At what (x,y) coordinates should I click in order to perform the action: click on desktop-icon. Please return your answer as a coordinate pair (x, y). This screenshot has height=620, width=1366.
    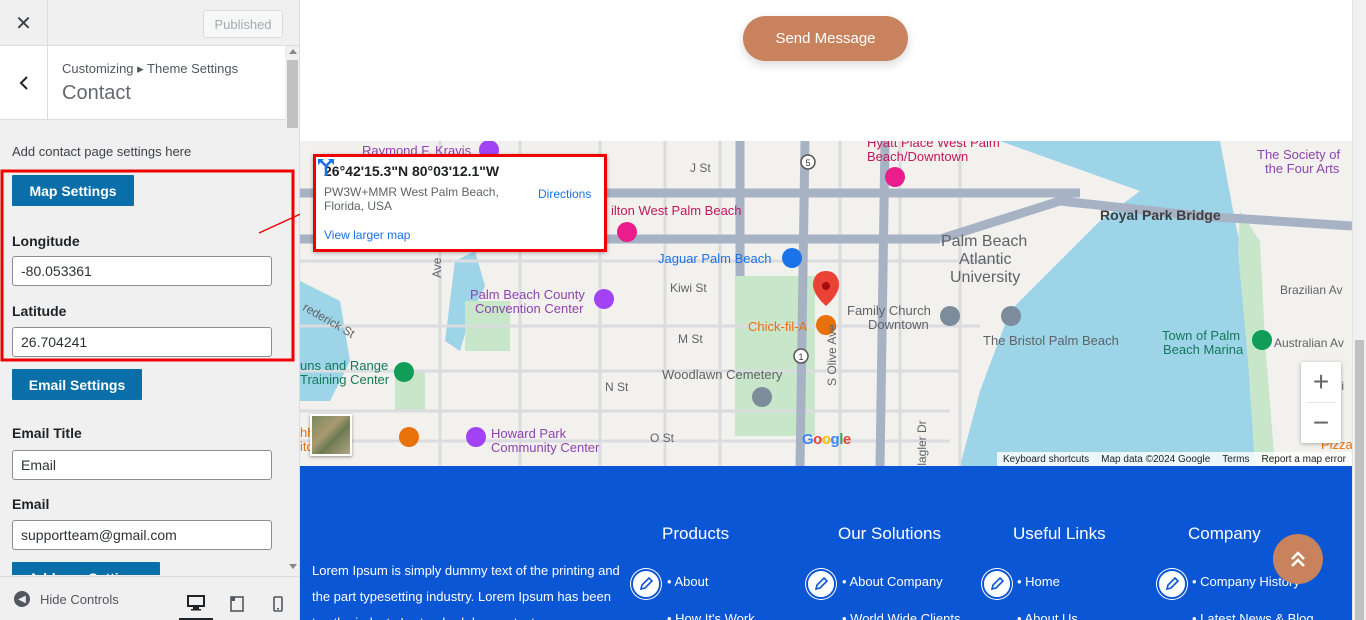
    Looking at the image, I should click on (196, 602).